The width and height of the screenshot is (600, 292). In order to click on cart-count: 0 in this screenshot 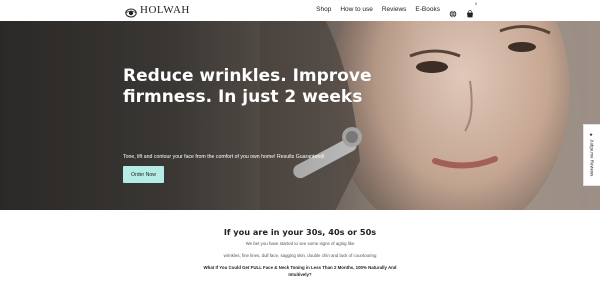, I will do `click(476, 4)`.